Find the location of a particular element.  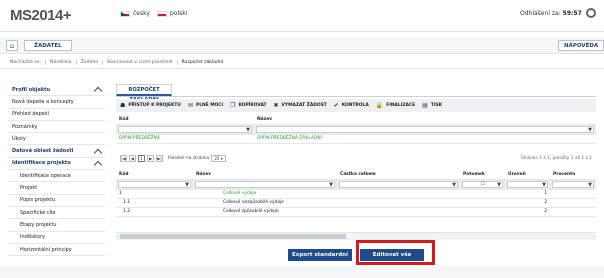

logout-label: Odhlášení za: is located at coordinates (540, 13).